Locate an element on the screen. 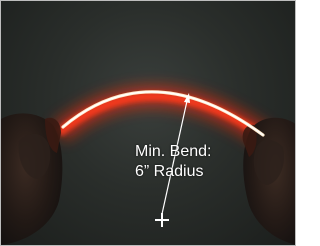 The width and height of the screenshot is (320, 246). caption-line-1: Min. Bend: is located at coordinates (173, 151).